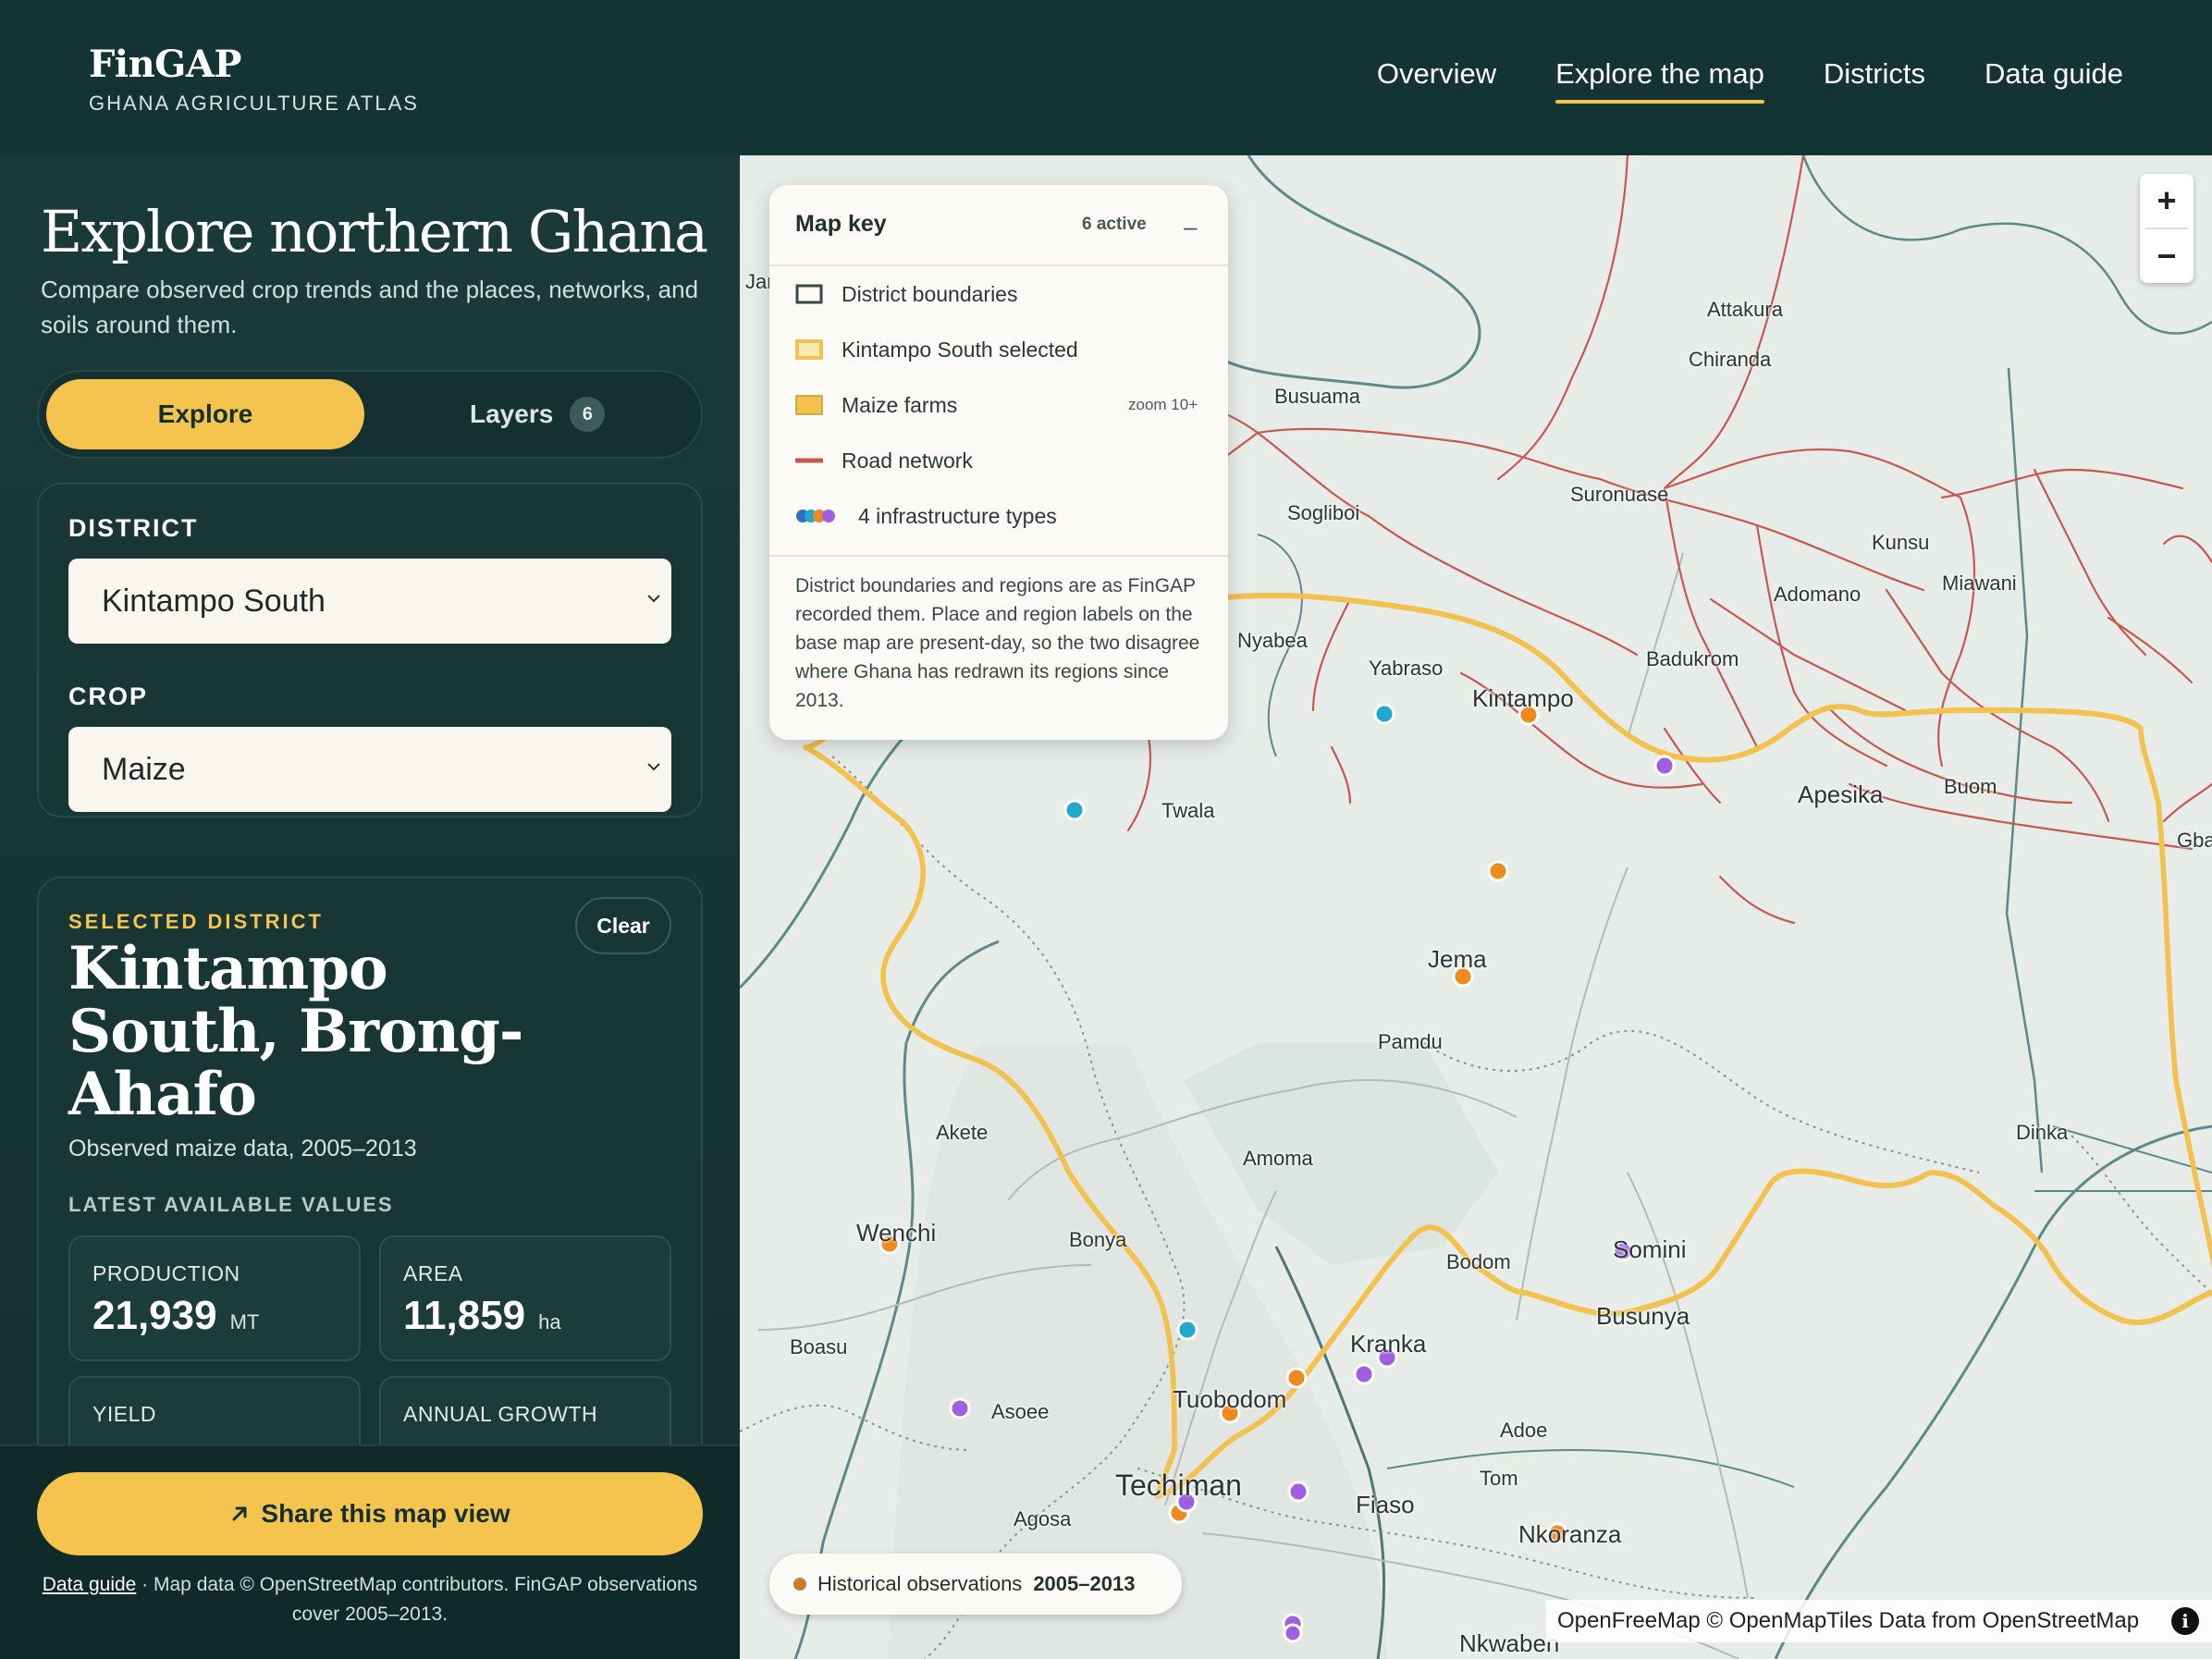 This screenshot has height=1659, width=2212. What do you see at coordinates (963, 1133) in the screenshot?
I see `place-label: Akete` at bounding box center [963, 1133].